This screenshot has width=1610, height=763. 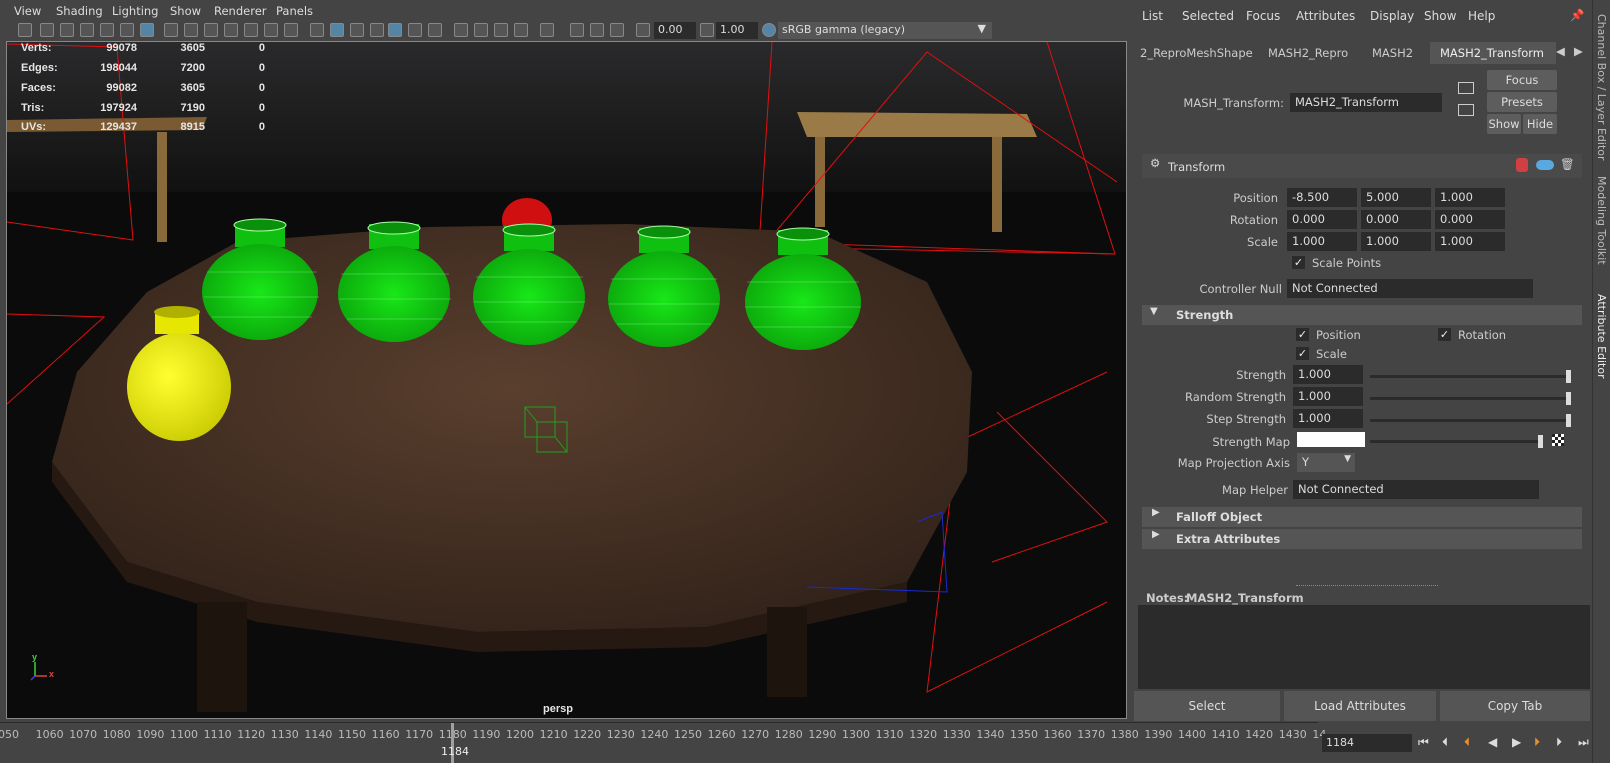 I want to click on safe-title-icon, so click(x=291, y=30).